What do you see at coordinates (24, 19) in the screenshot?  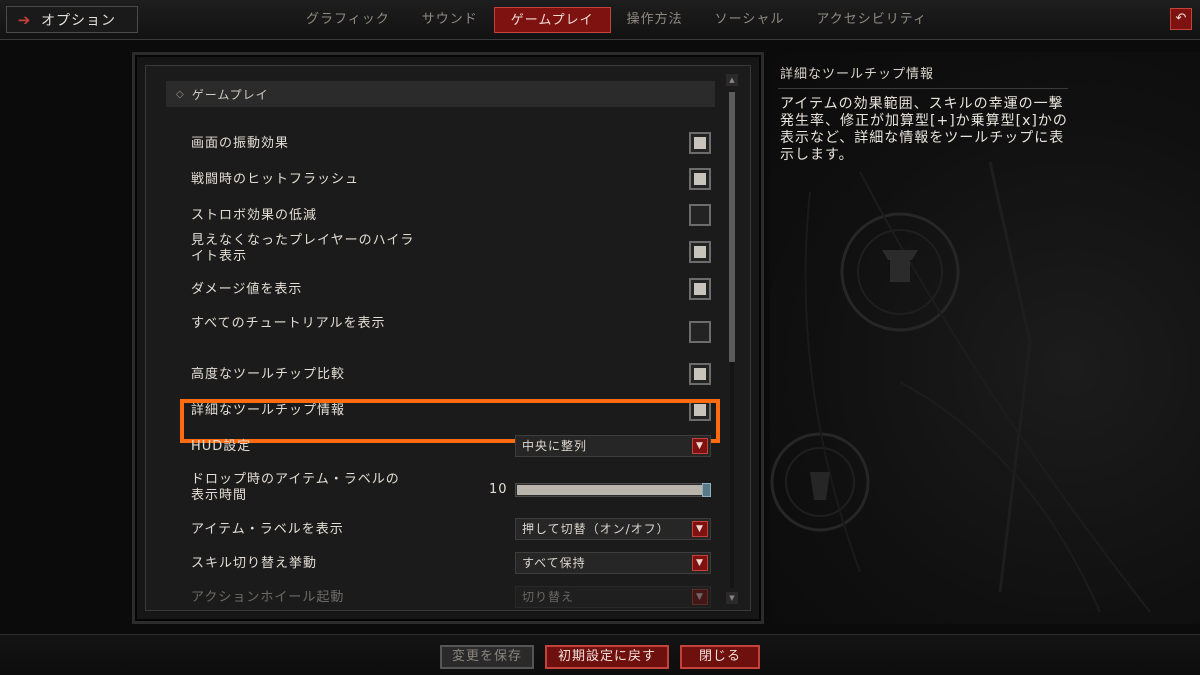 I see `options-arrow-icon: ➔` at bounding box center [24, 19].